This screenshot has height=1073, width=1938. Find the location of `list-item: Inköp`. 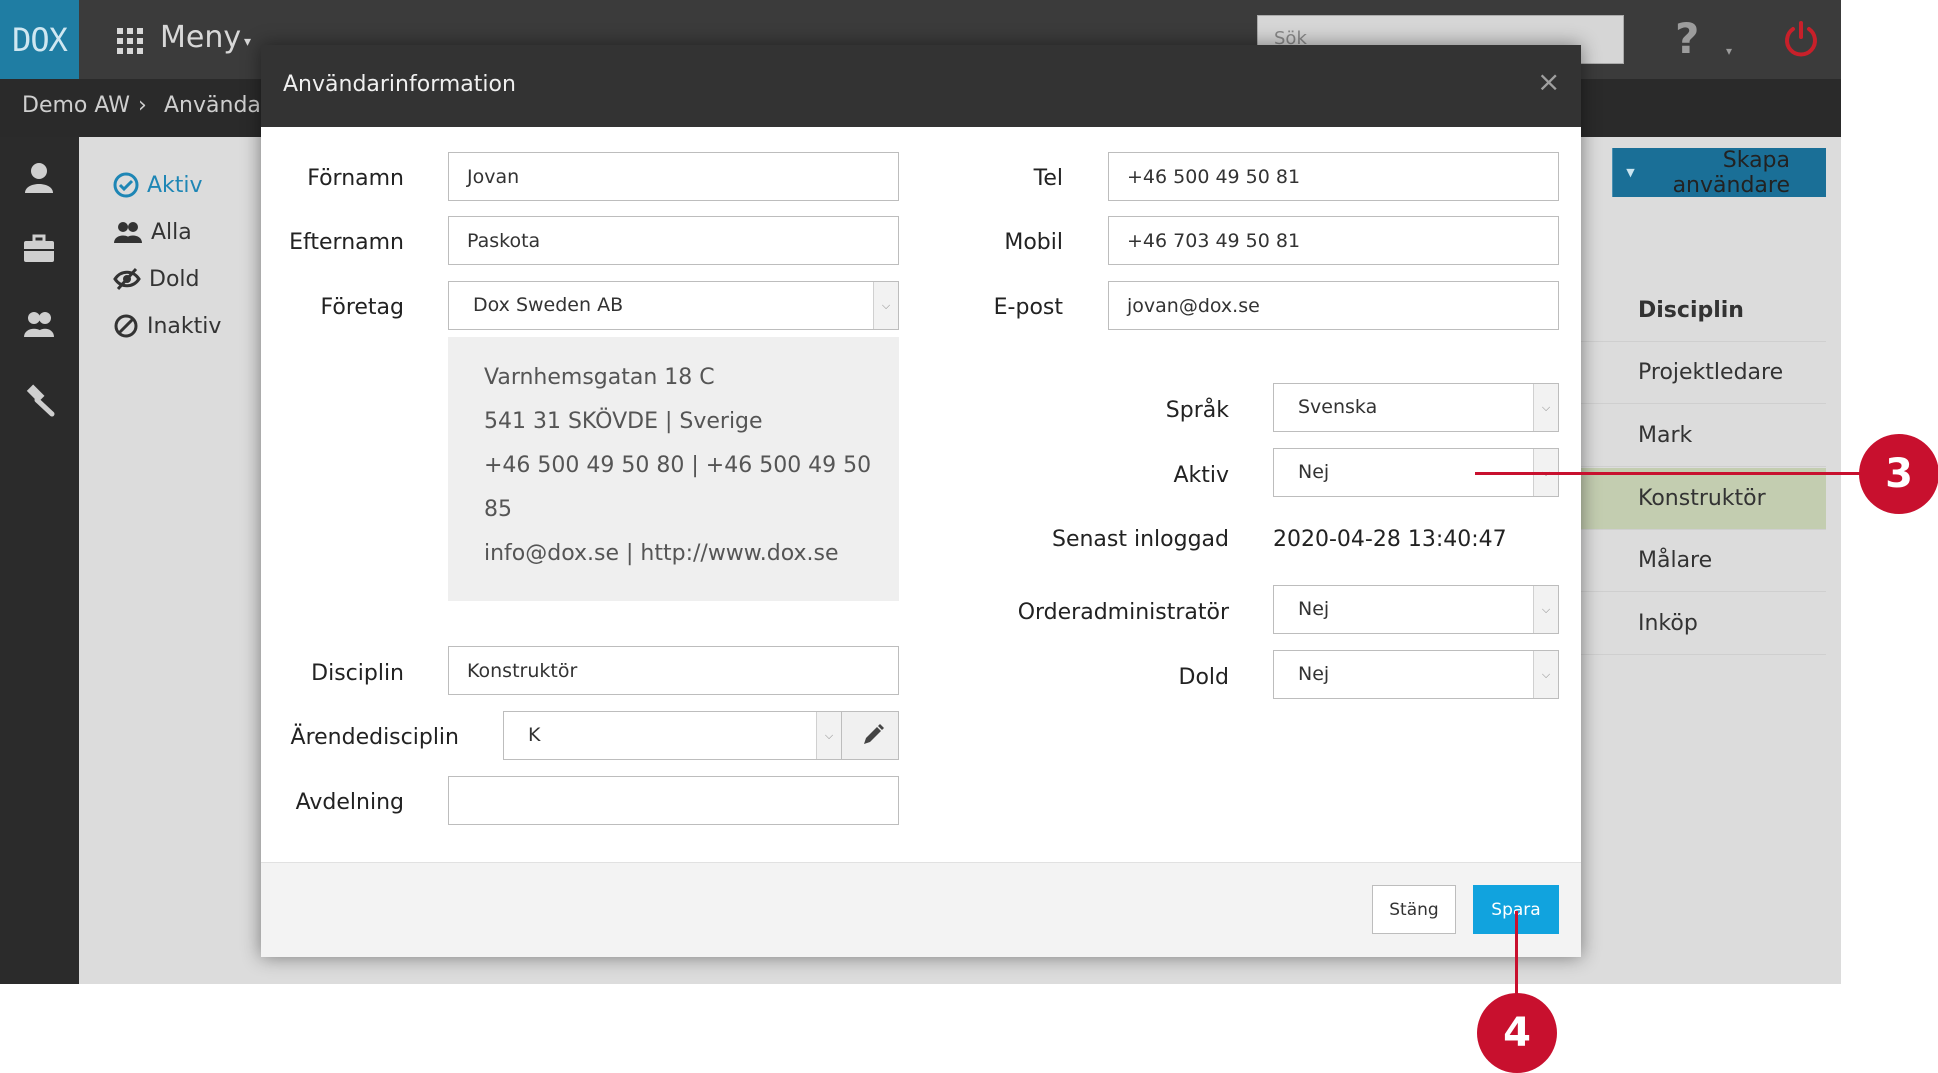

list-item: Inköp is located at coordinates (1703, 624).